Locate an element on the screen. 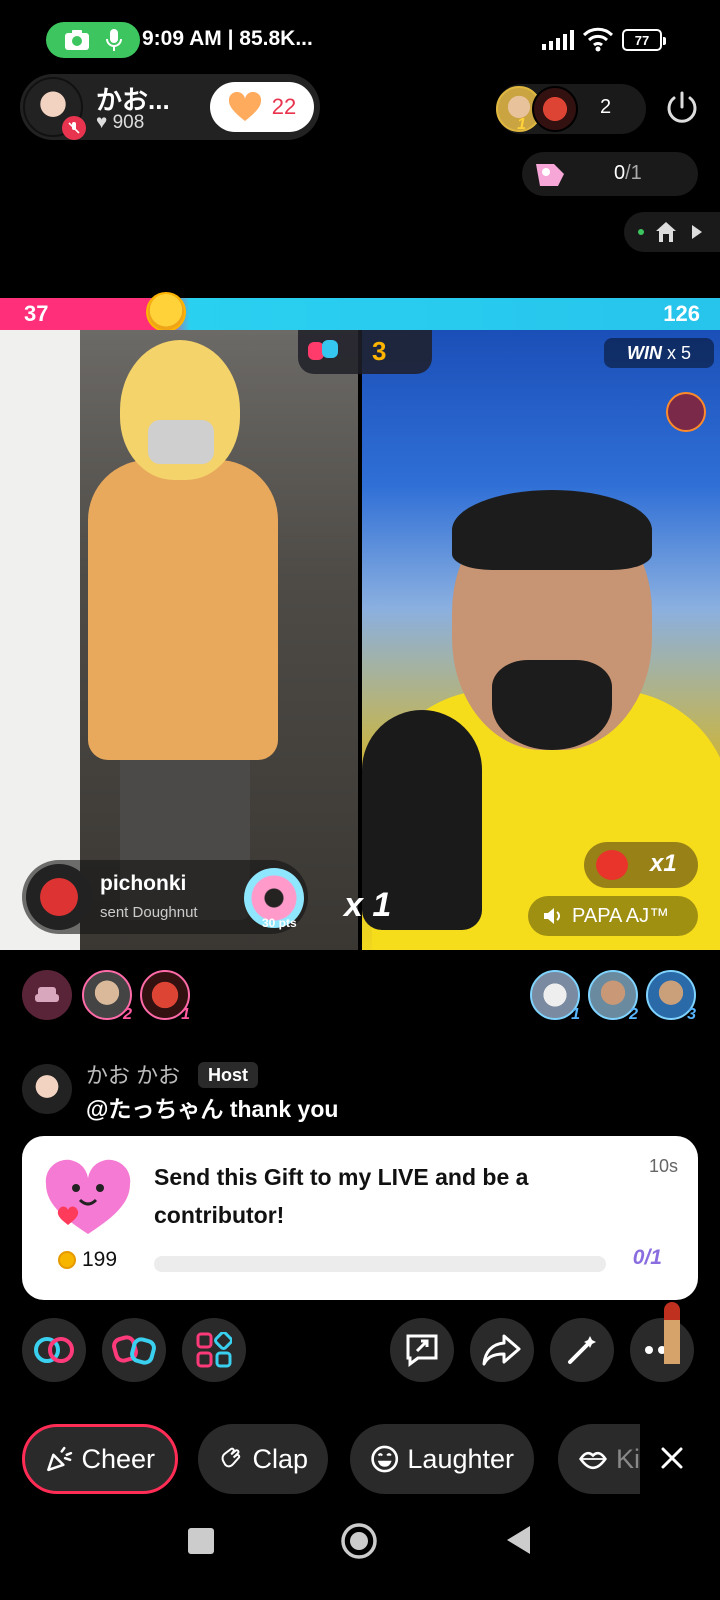 The height and width of the screenshot is (1600, 720). back-button is located at coordinates (518, 1540).